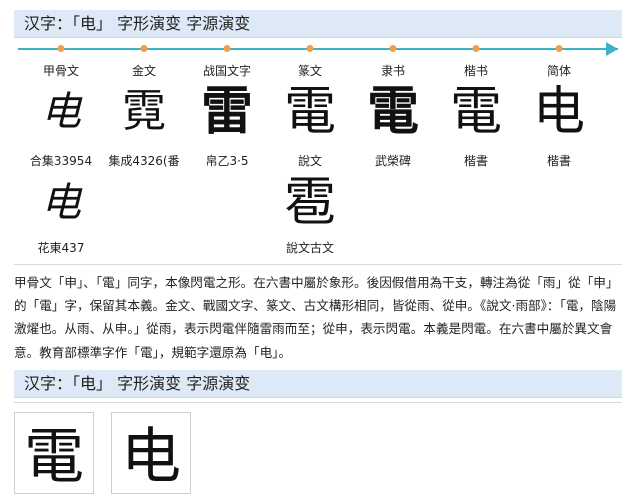 The image size is (640, 494). I want to click on source-label: 帛乙3·5, so click(227, 161).